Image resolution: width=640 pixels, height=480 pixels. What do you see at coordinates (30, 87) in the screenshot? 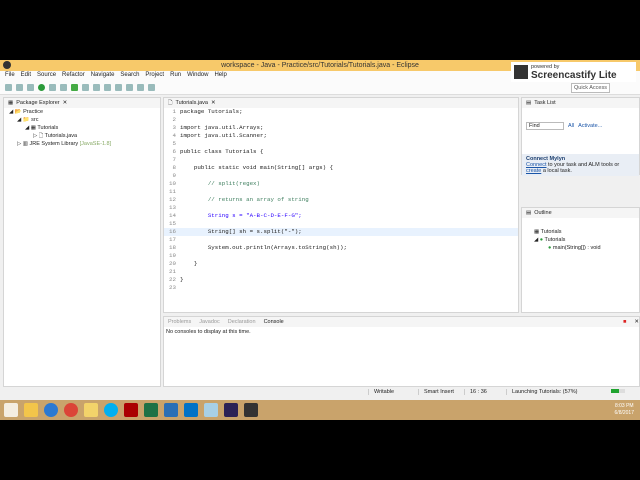
I see `debug-icon` at bounding box center [30, 87].